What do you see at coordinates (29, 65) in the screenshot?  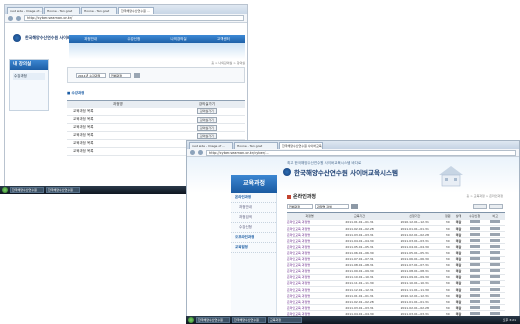 I see `sidebar-title: 내 강의실` at bounding box center [29, 65].